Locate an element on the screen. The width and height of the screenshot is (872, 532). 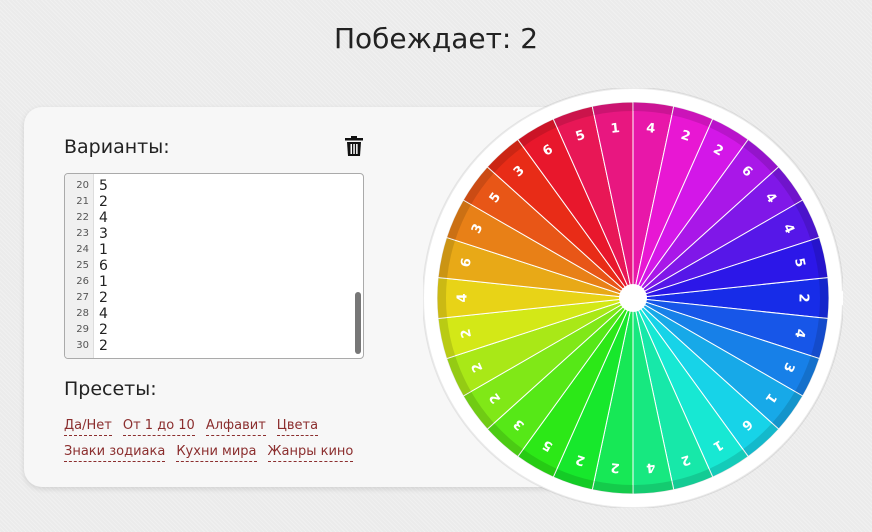
editor-line: 25 6 is located at coordinates (214, 266).